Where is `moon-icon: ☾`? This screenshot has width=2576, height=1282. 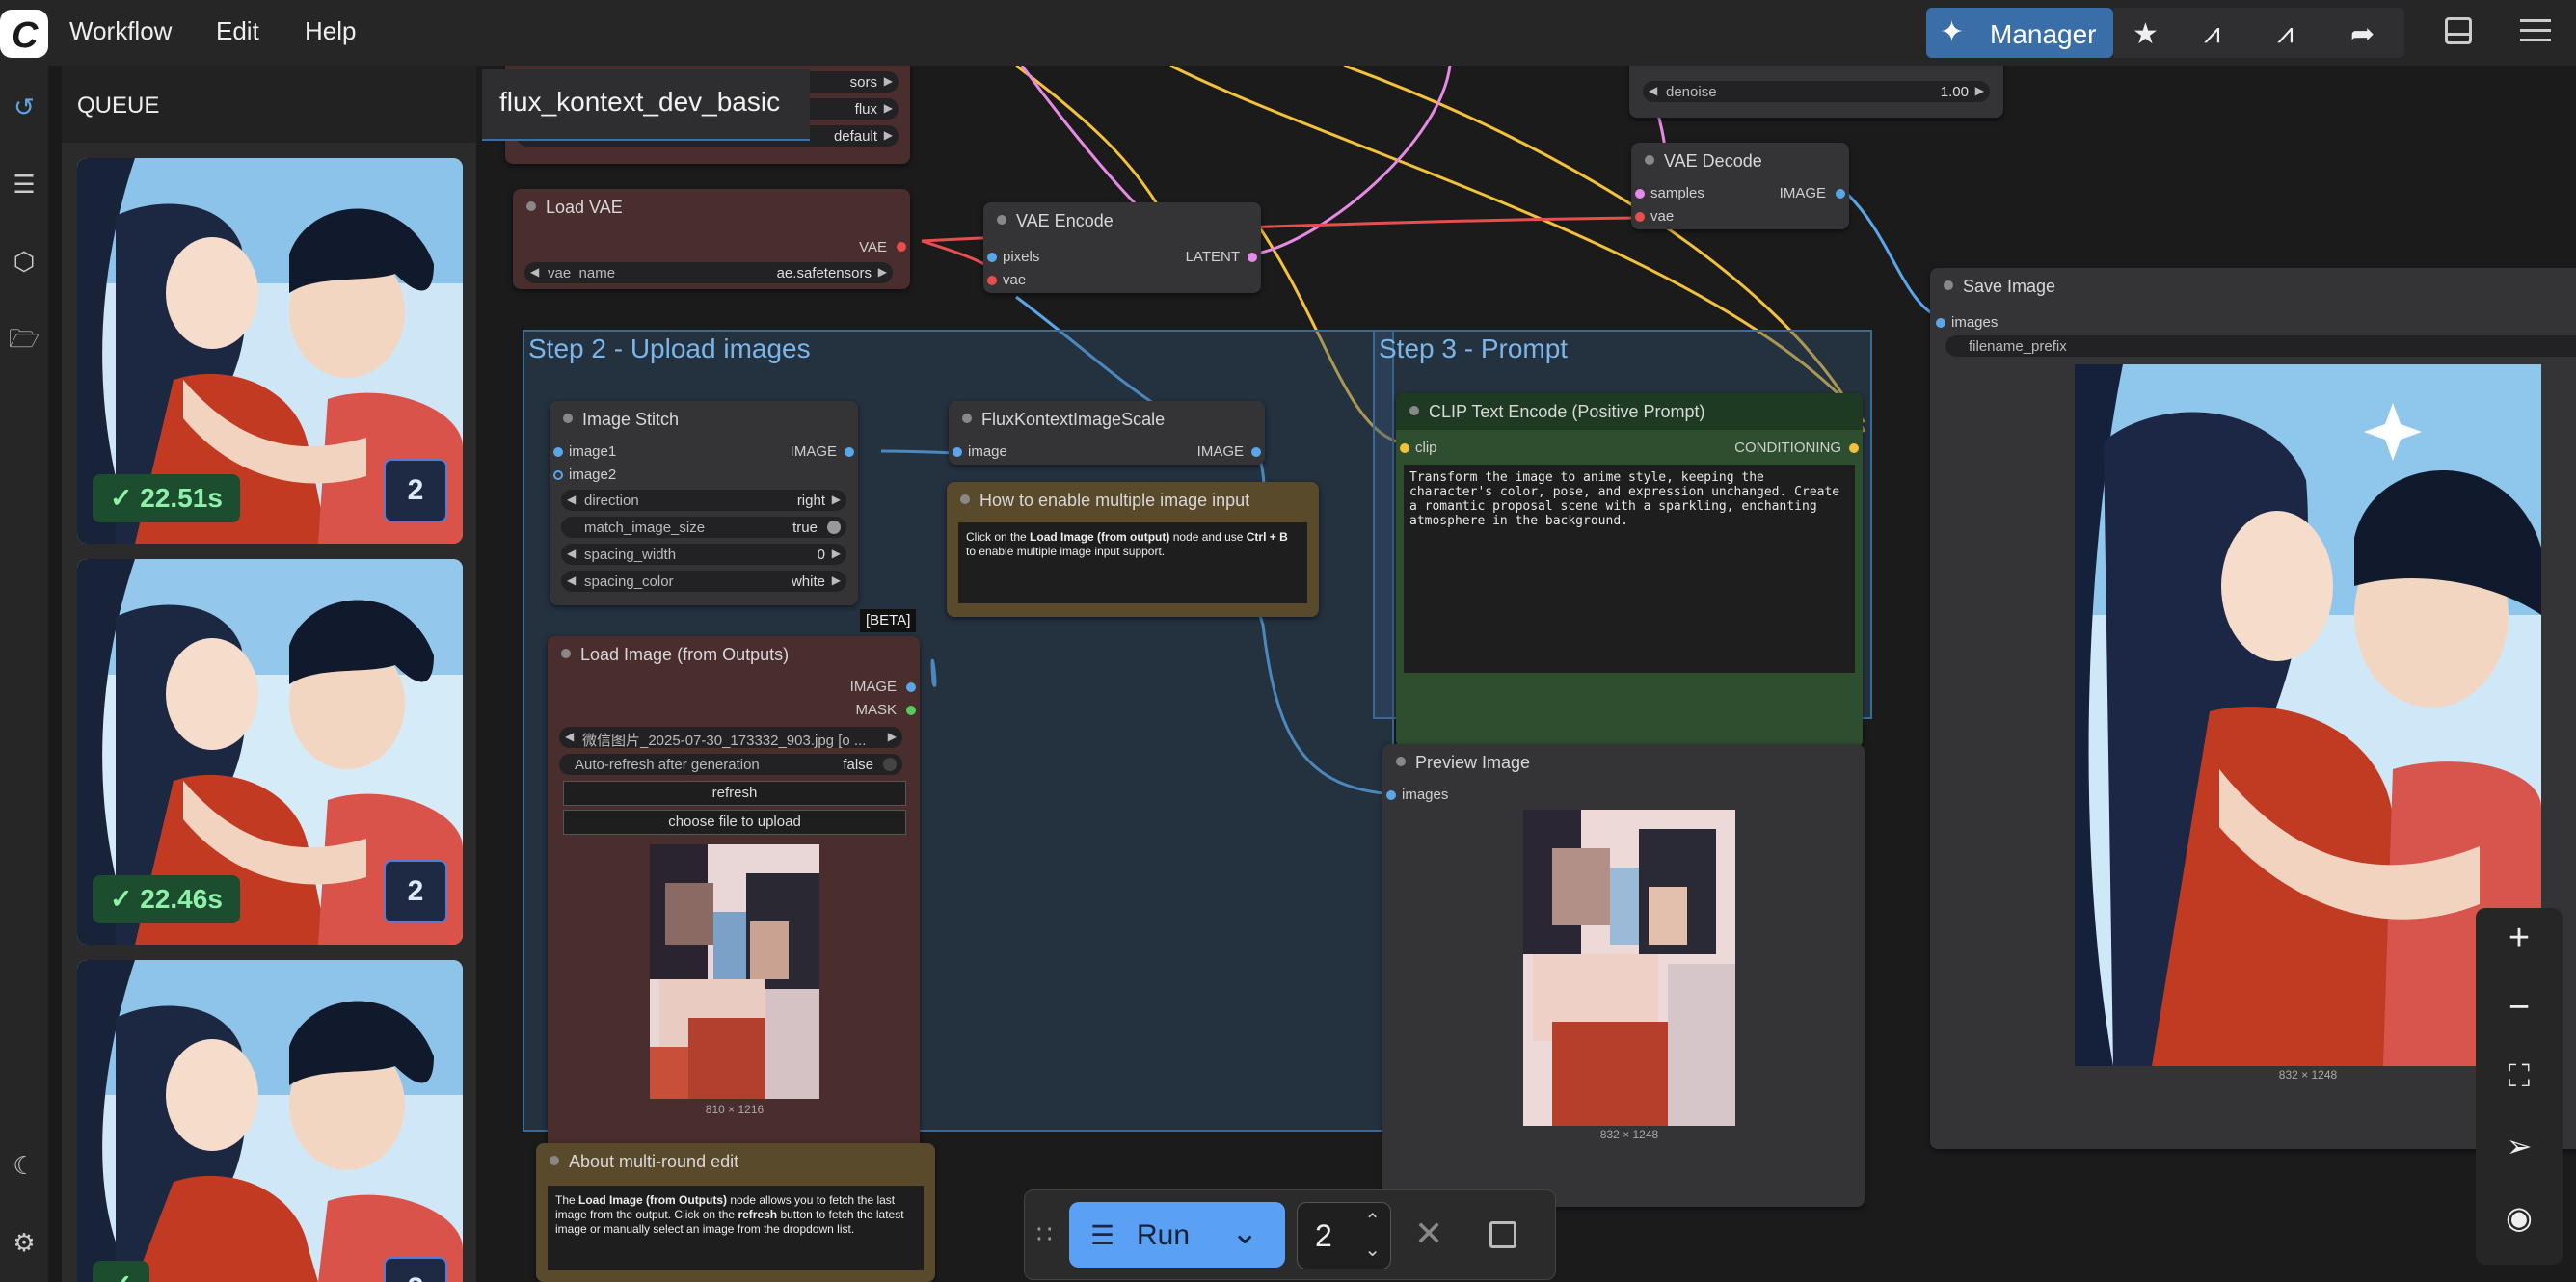 moon-icon: ☾ is located at coordinates (24, 1166).